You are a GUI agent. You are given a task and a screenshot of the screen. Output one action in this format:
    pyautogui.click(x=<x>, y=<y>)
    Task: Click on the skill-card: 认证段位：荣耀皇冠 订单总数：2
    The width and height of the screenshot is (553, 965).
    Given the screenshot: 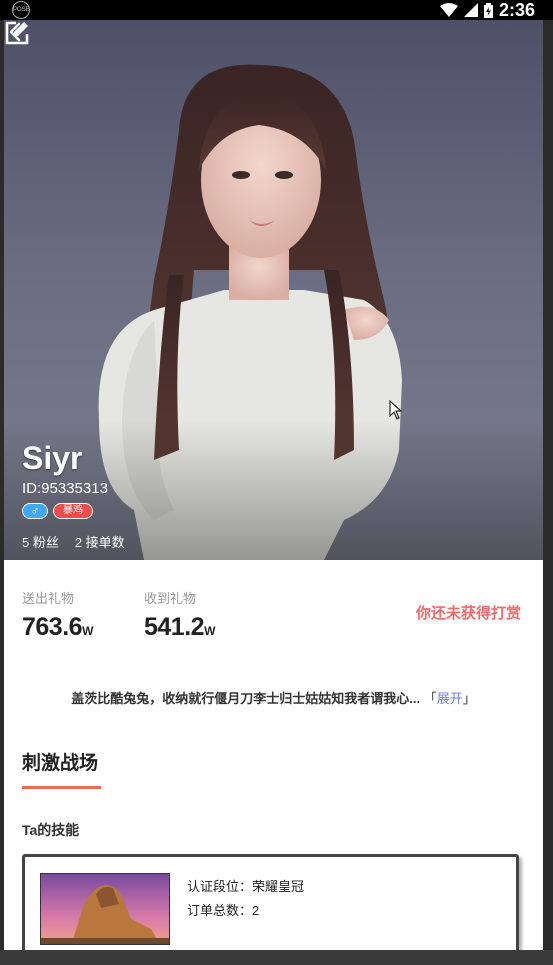 What is the action you would take?
    pyautogui.click(x=270, y=902)
    